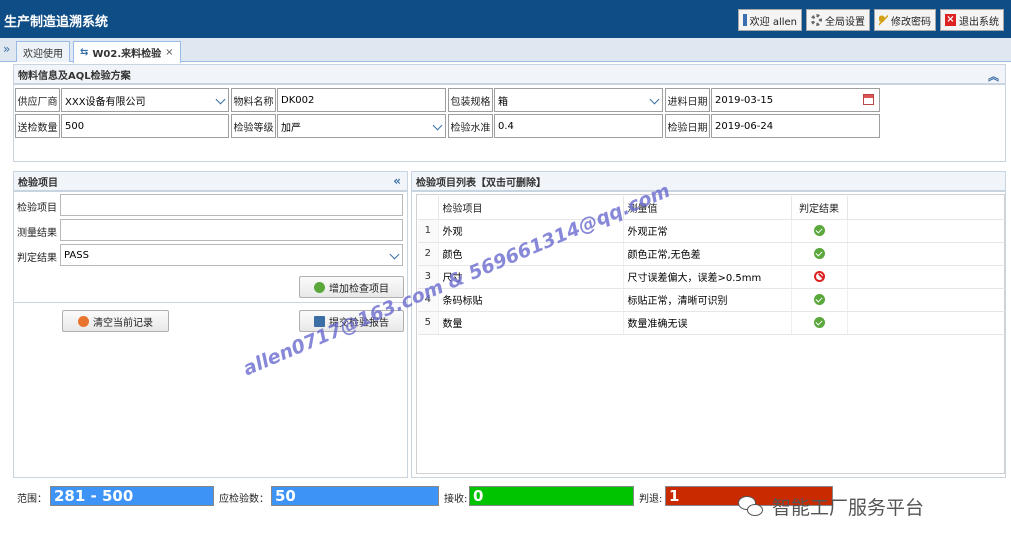 This screenshot has height=539, width=1011. I want to click on add-icon, so click(319, 287).